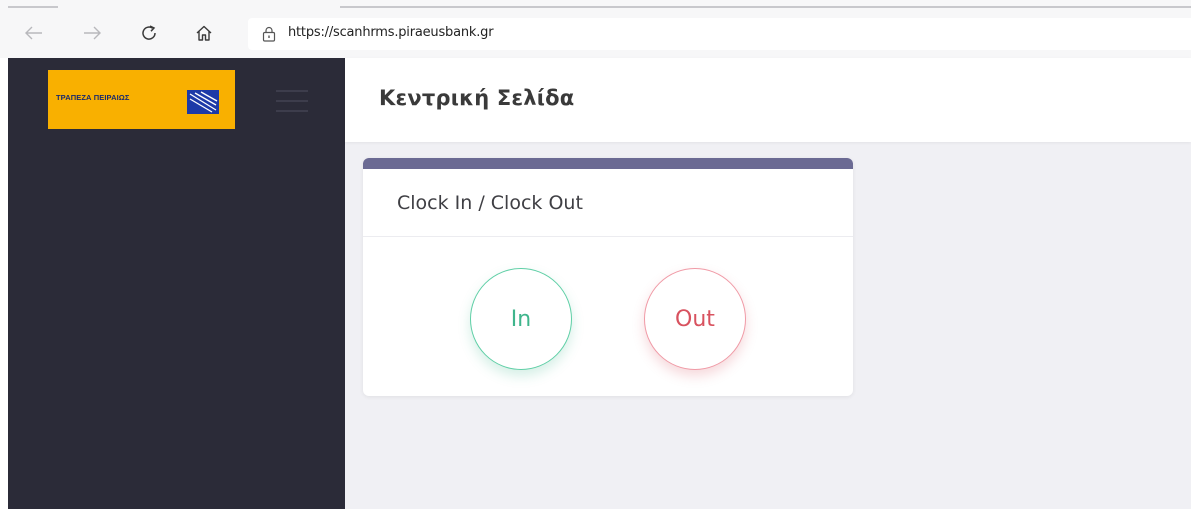  What do you see at coordinates (269, 34) in the screenshot?
I see `lock-icon` at bounding box center [269, 34].